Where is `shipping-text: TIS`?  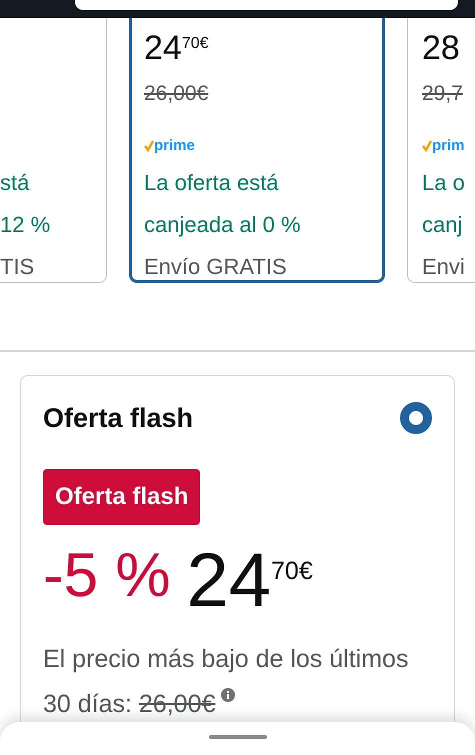 shipping-text: TIS is located at coordinates (18, 267).